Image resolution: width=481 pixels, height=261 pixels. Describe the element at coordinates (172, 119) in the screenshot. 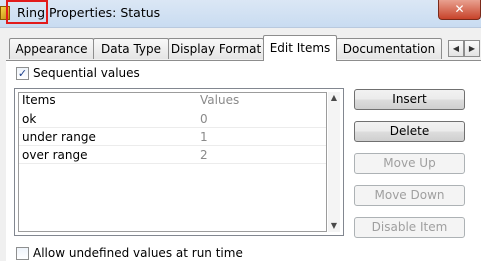

I see `table-row: ok 0` at that location.